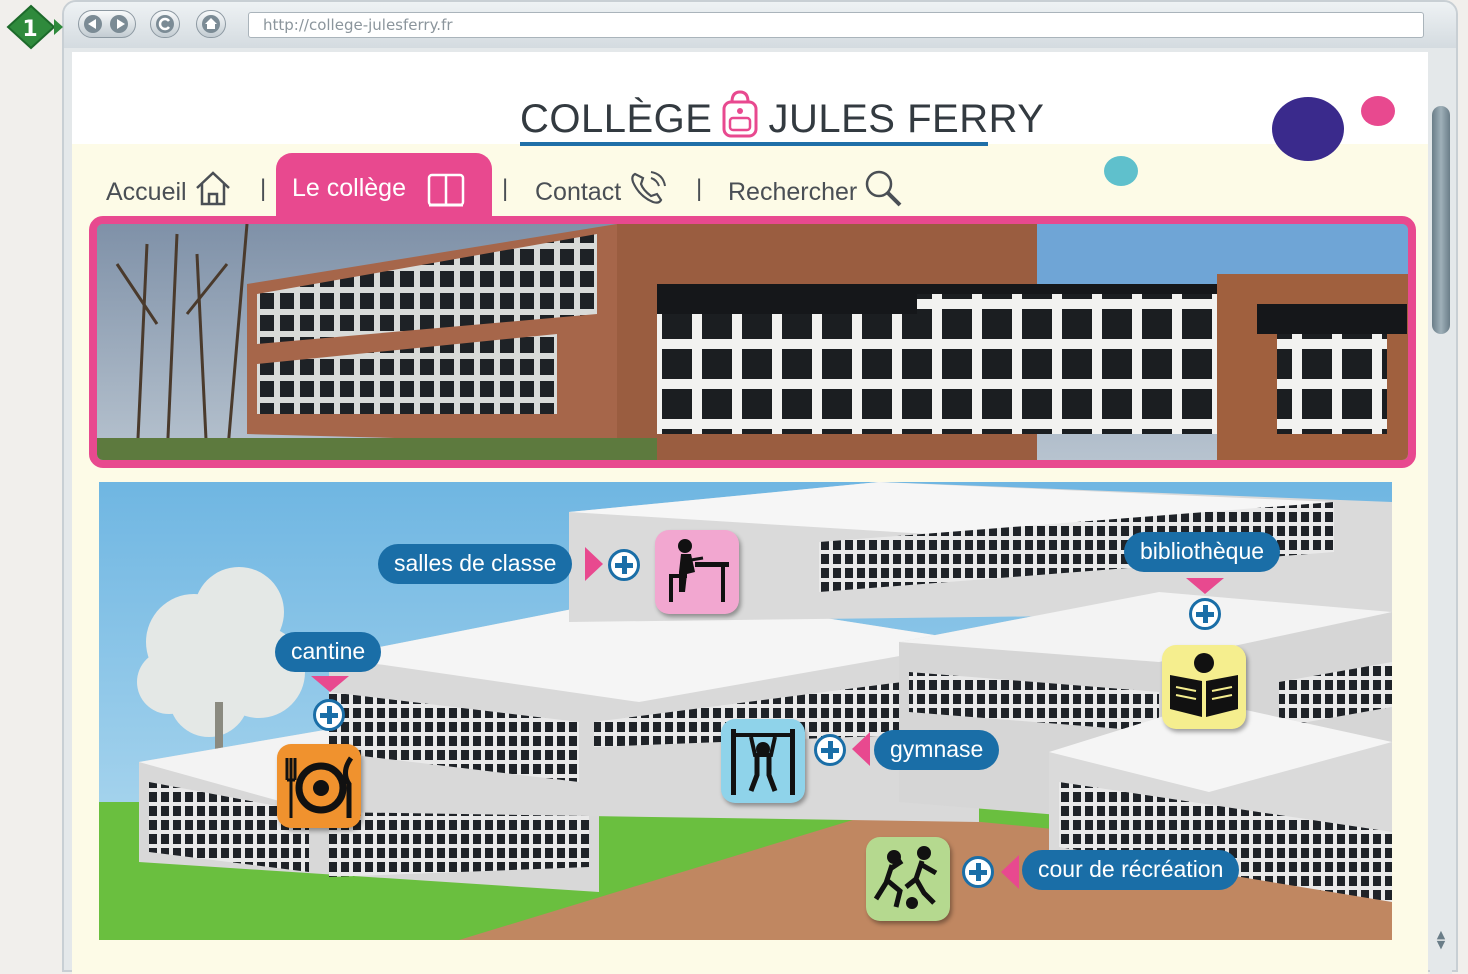  What do you see at coordinates (697, 572) in the screenshot?
I see `student-at-desk-icon` at bounding box center [697, 572].